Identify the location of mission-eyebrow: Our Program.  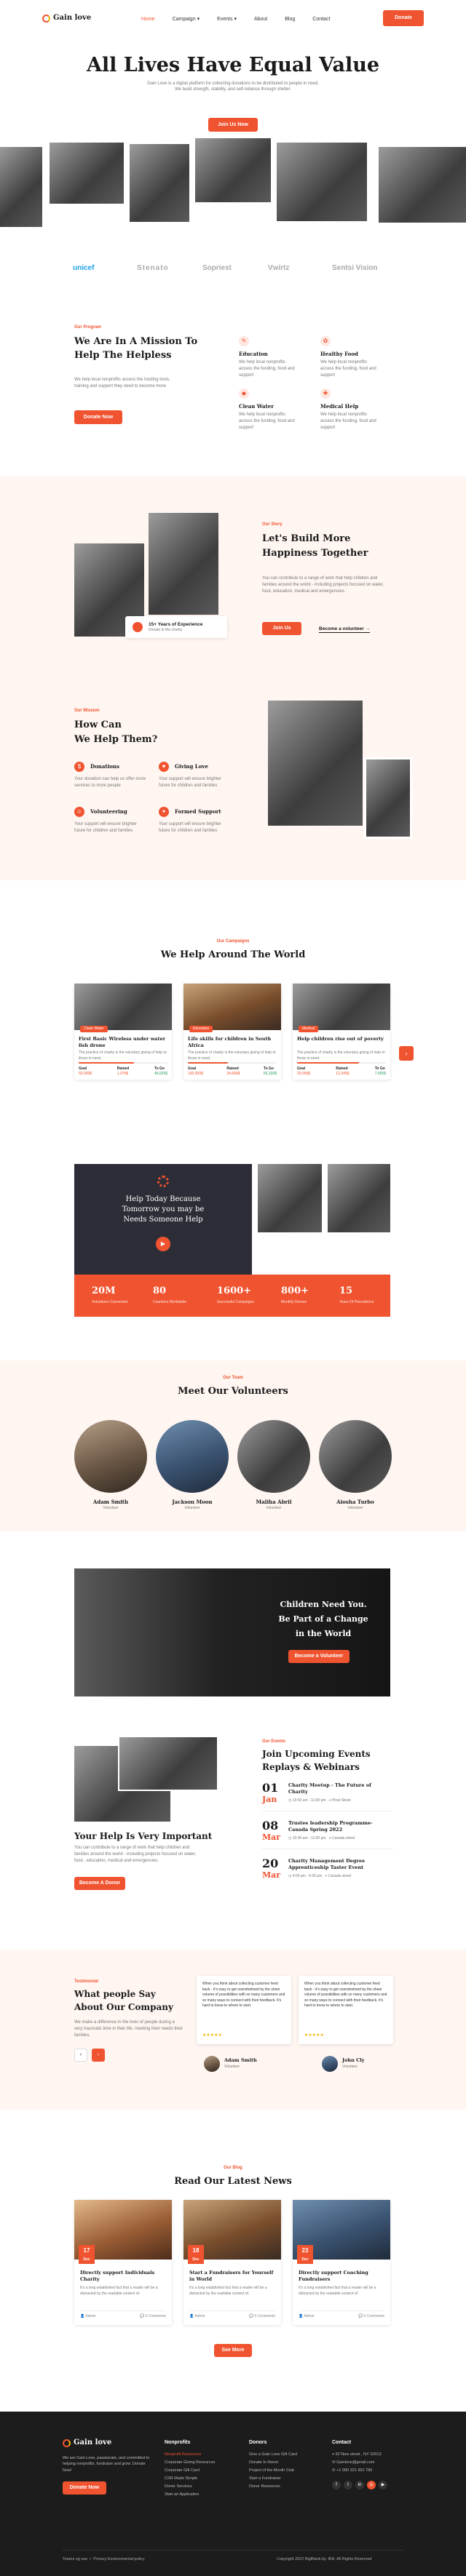
(88, 327).